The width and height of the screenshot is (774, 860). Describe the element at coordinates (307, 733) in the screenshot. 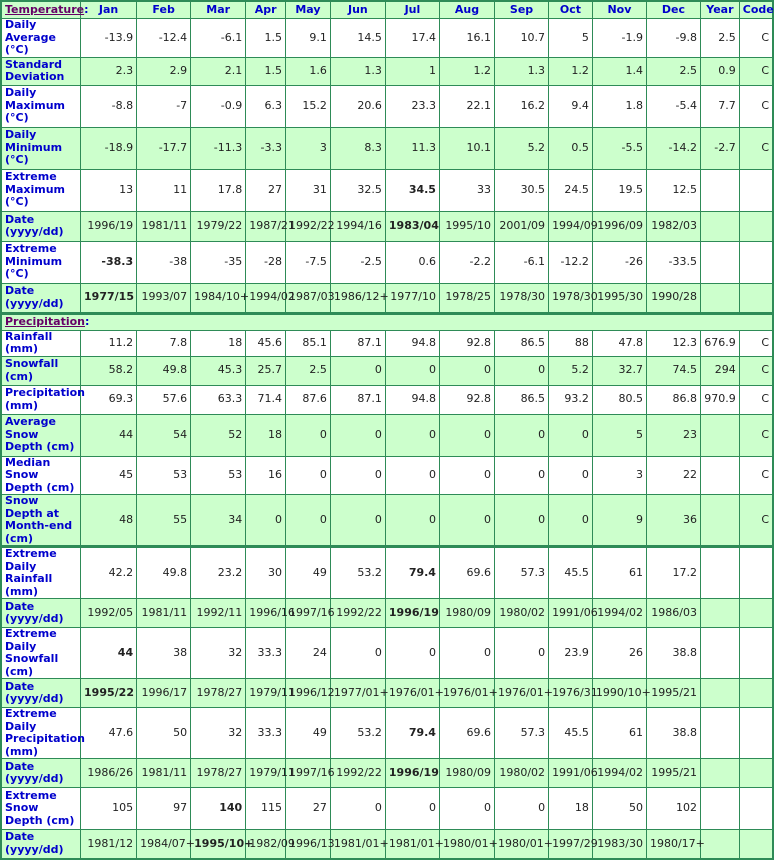

I see `value-cell: 49` at that location.